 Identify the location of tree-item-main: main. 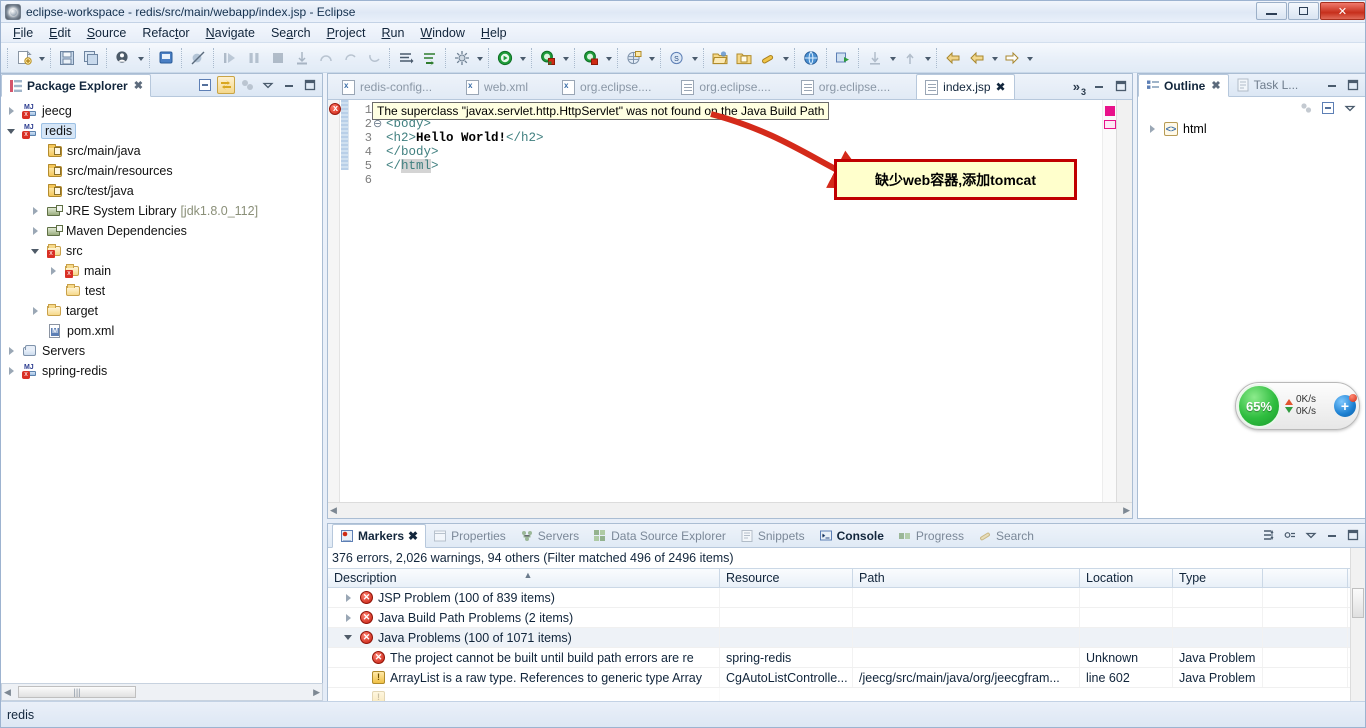
(161, 271).